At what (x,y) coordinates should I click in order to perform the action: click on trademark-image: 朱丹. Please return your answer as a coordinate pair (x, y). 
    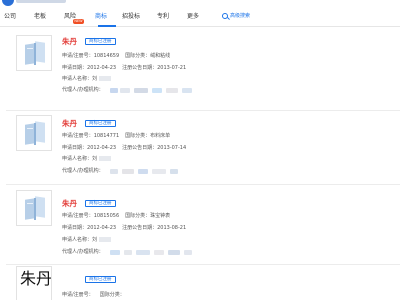
    Looking at the image, I should click on (34, 283).